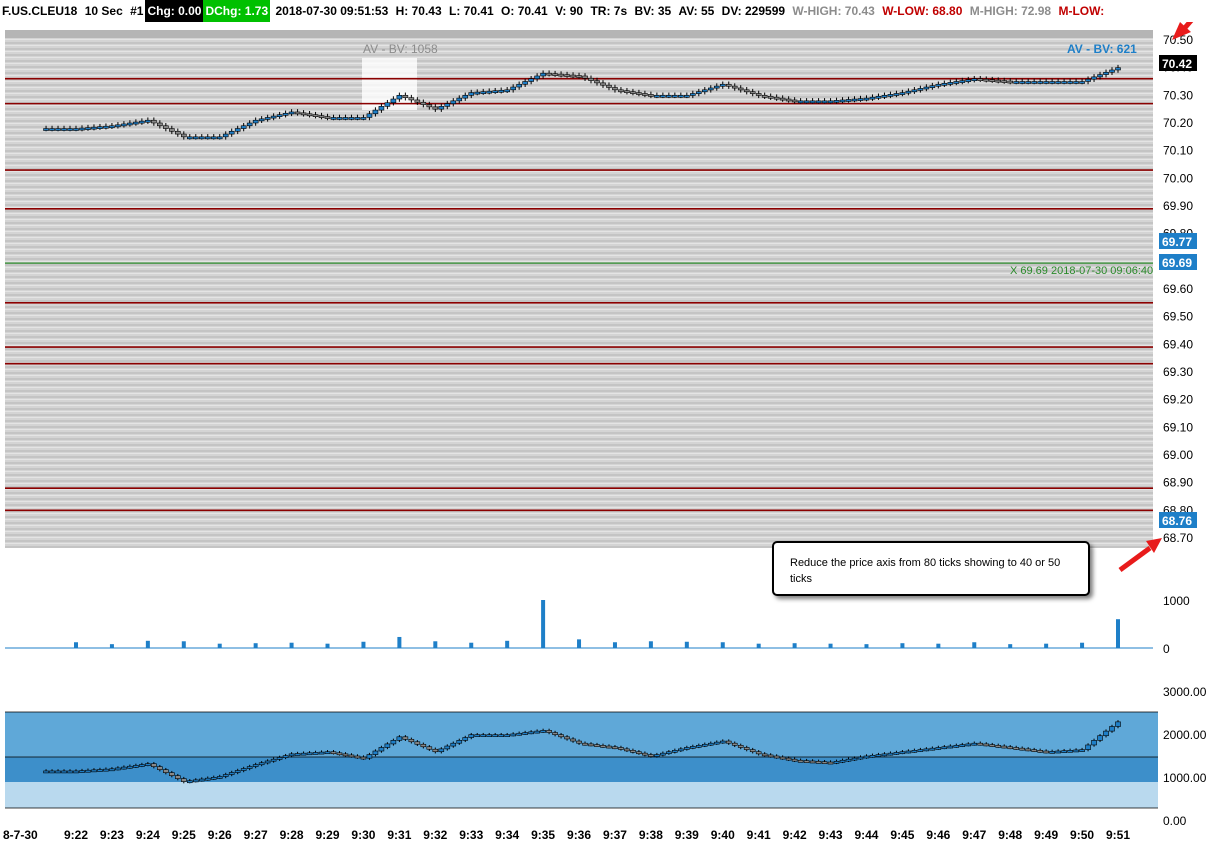 The height and width of the screenshot is (842, 1206). I want to click on time-label: 9:45, so click(902, 835).